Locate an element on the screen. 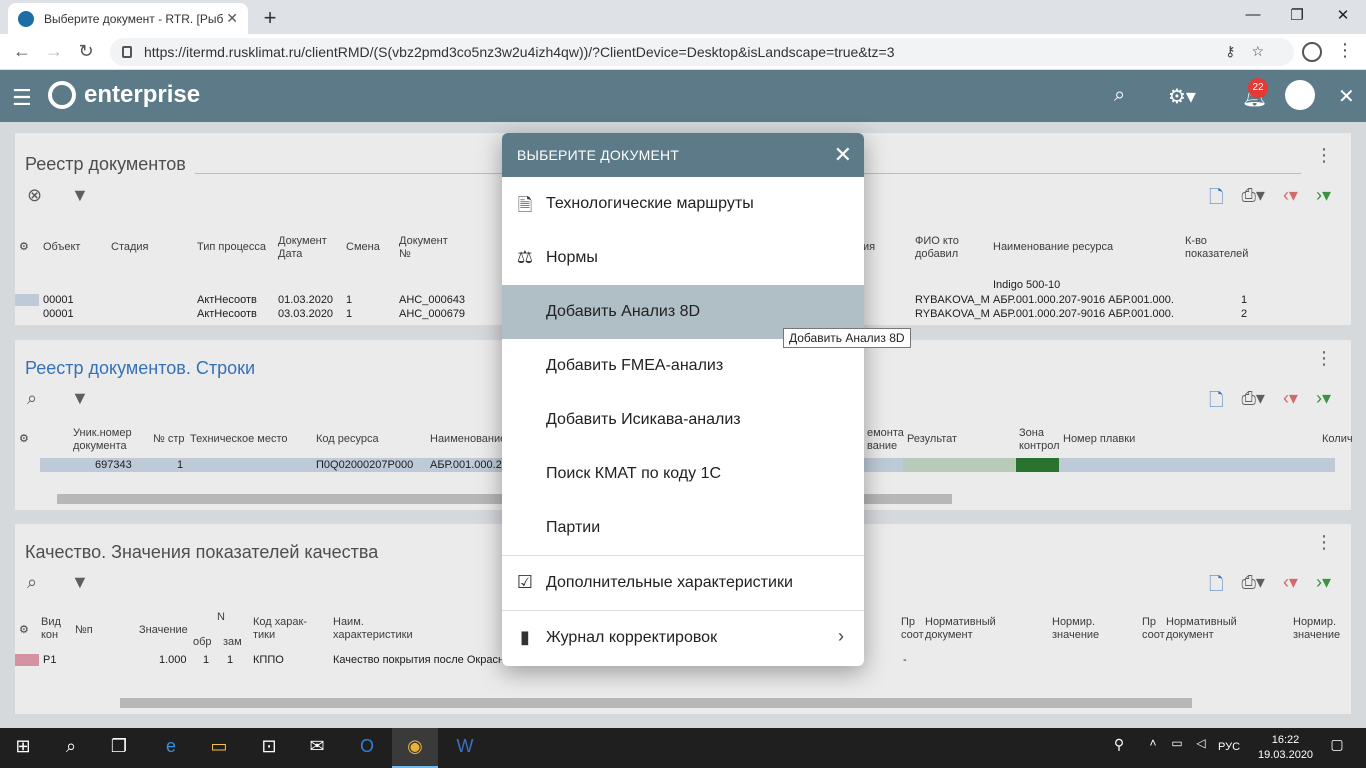 The image size is (1366, 768). dialog-title: ВЫБЕРИТЕ ДОКУМЕНТ is located at coordinates (598, 155).